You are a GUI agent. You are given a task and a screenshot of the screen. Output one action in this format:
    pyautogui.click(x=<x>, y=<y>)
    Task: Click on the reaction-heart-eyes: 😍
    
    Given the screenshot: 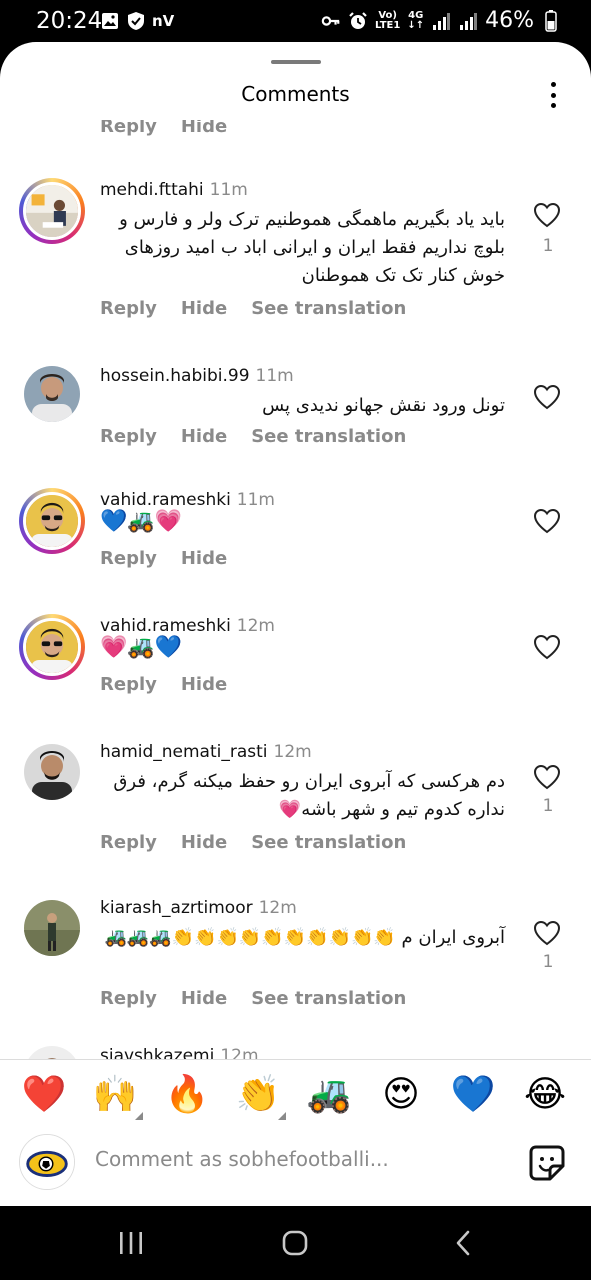 What is the action you would take?
    pyautogui.click(x=401, y=1095)
    